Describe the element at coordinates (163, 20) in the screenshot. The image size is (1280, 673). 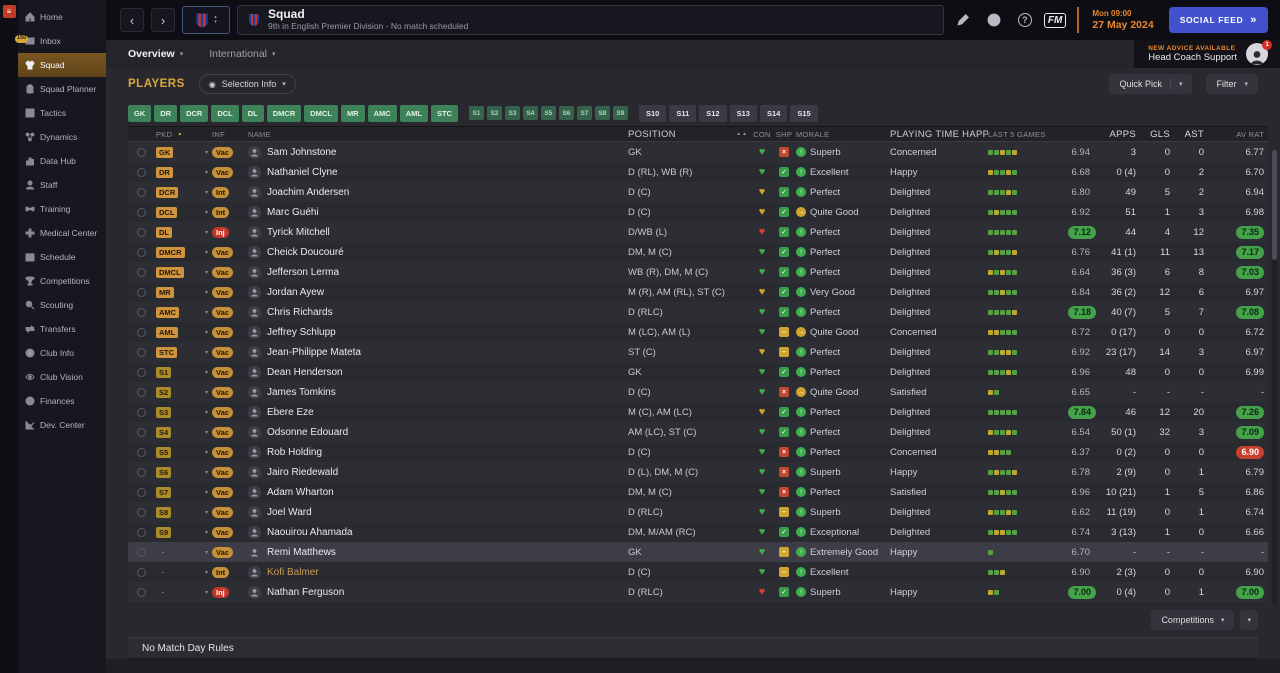
I see `forward-button: ›` at that location.